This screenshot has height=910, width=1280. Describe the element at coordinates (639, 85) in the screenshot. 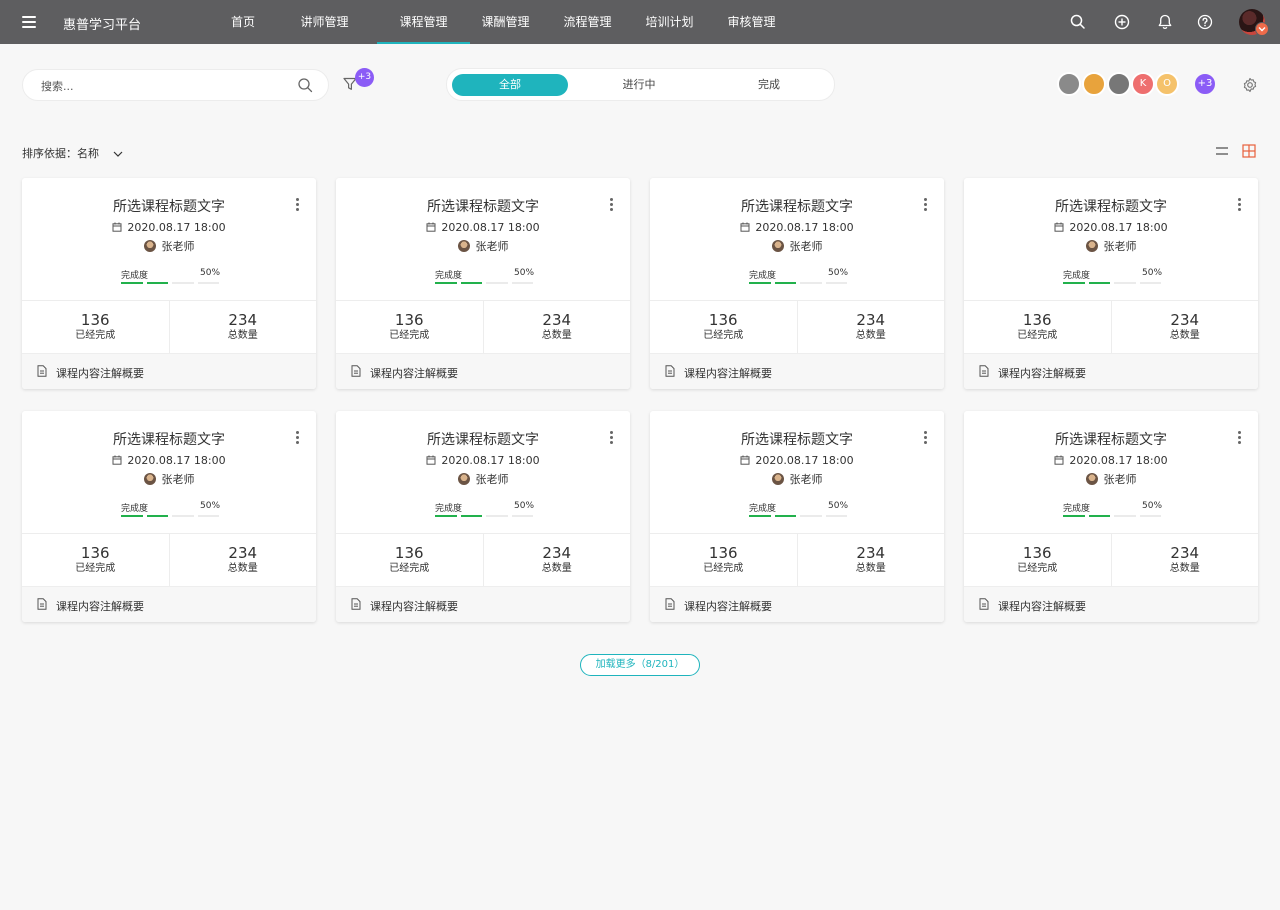

I see `tab-in-progress: 进行中` at that location.